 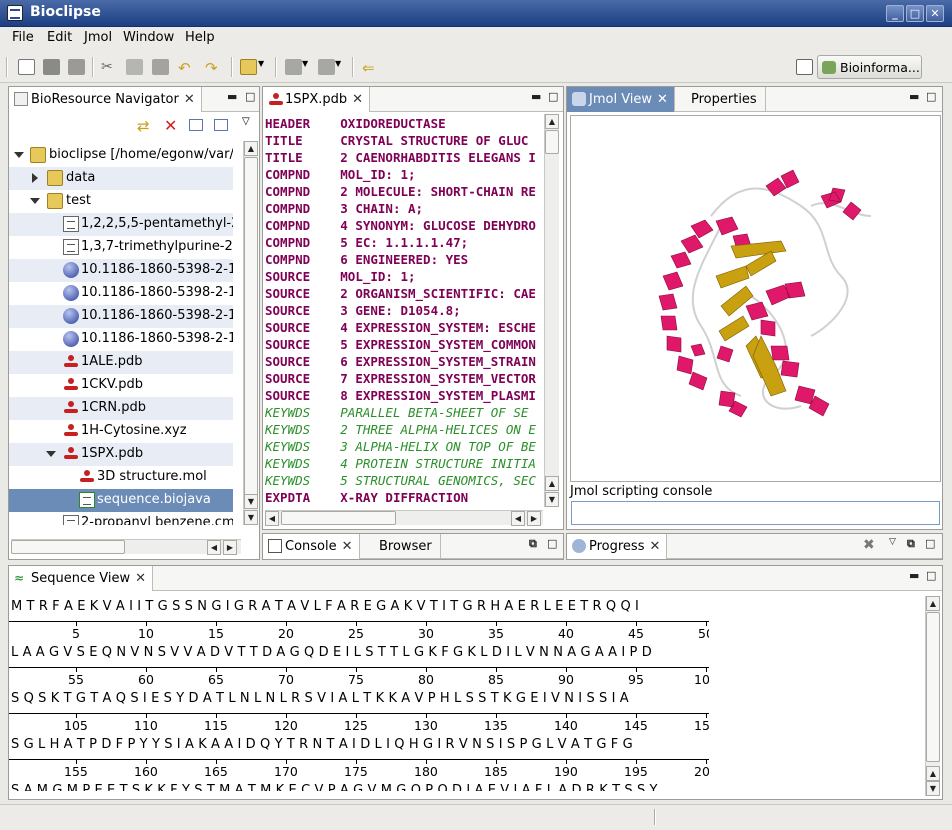 I want to click on close-window-button: ✕, so click(x=935, y=13).